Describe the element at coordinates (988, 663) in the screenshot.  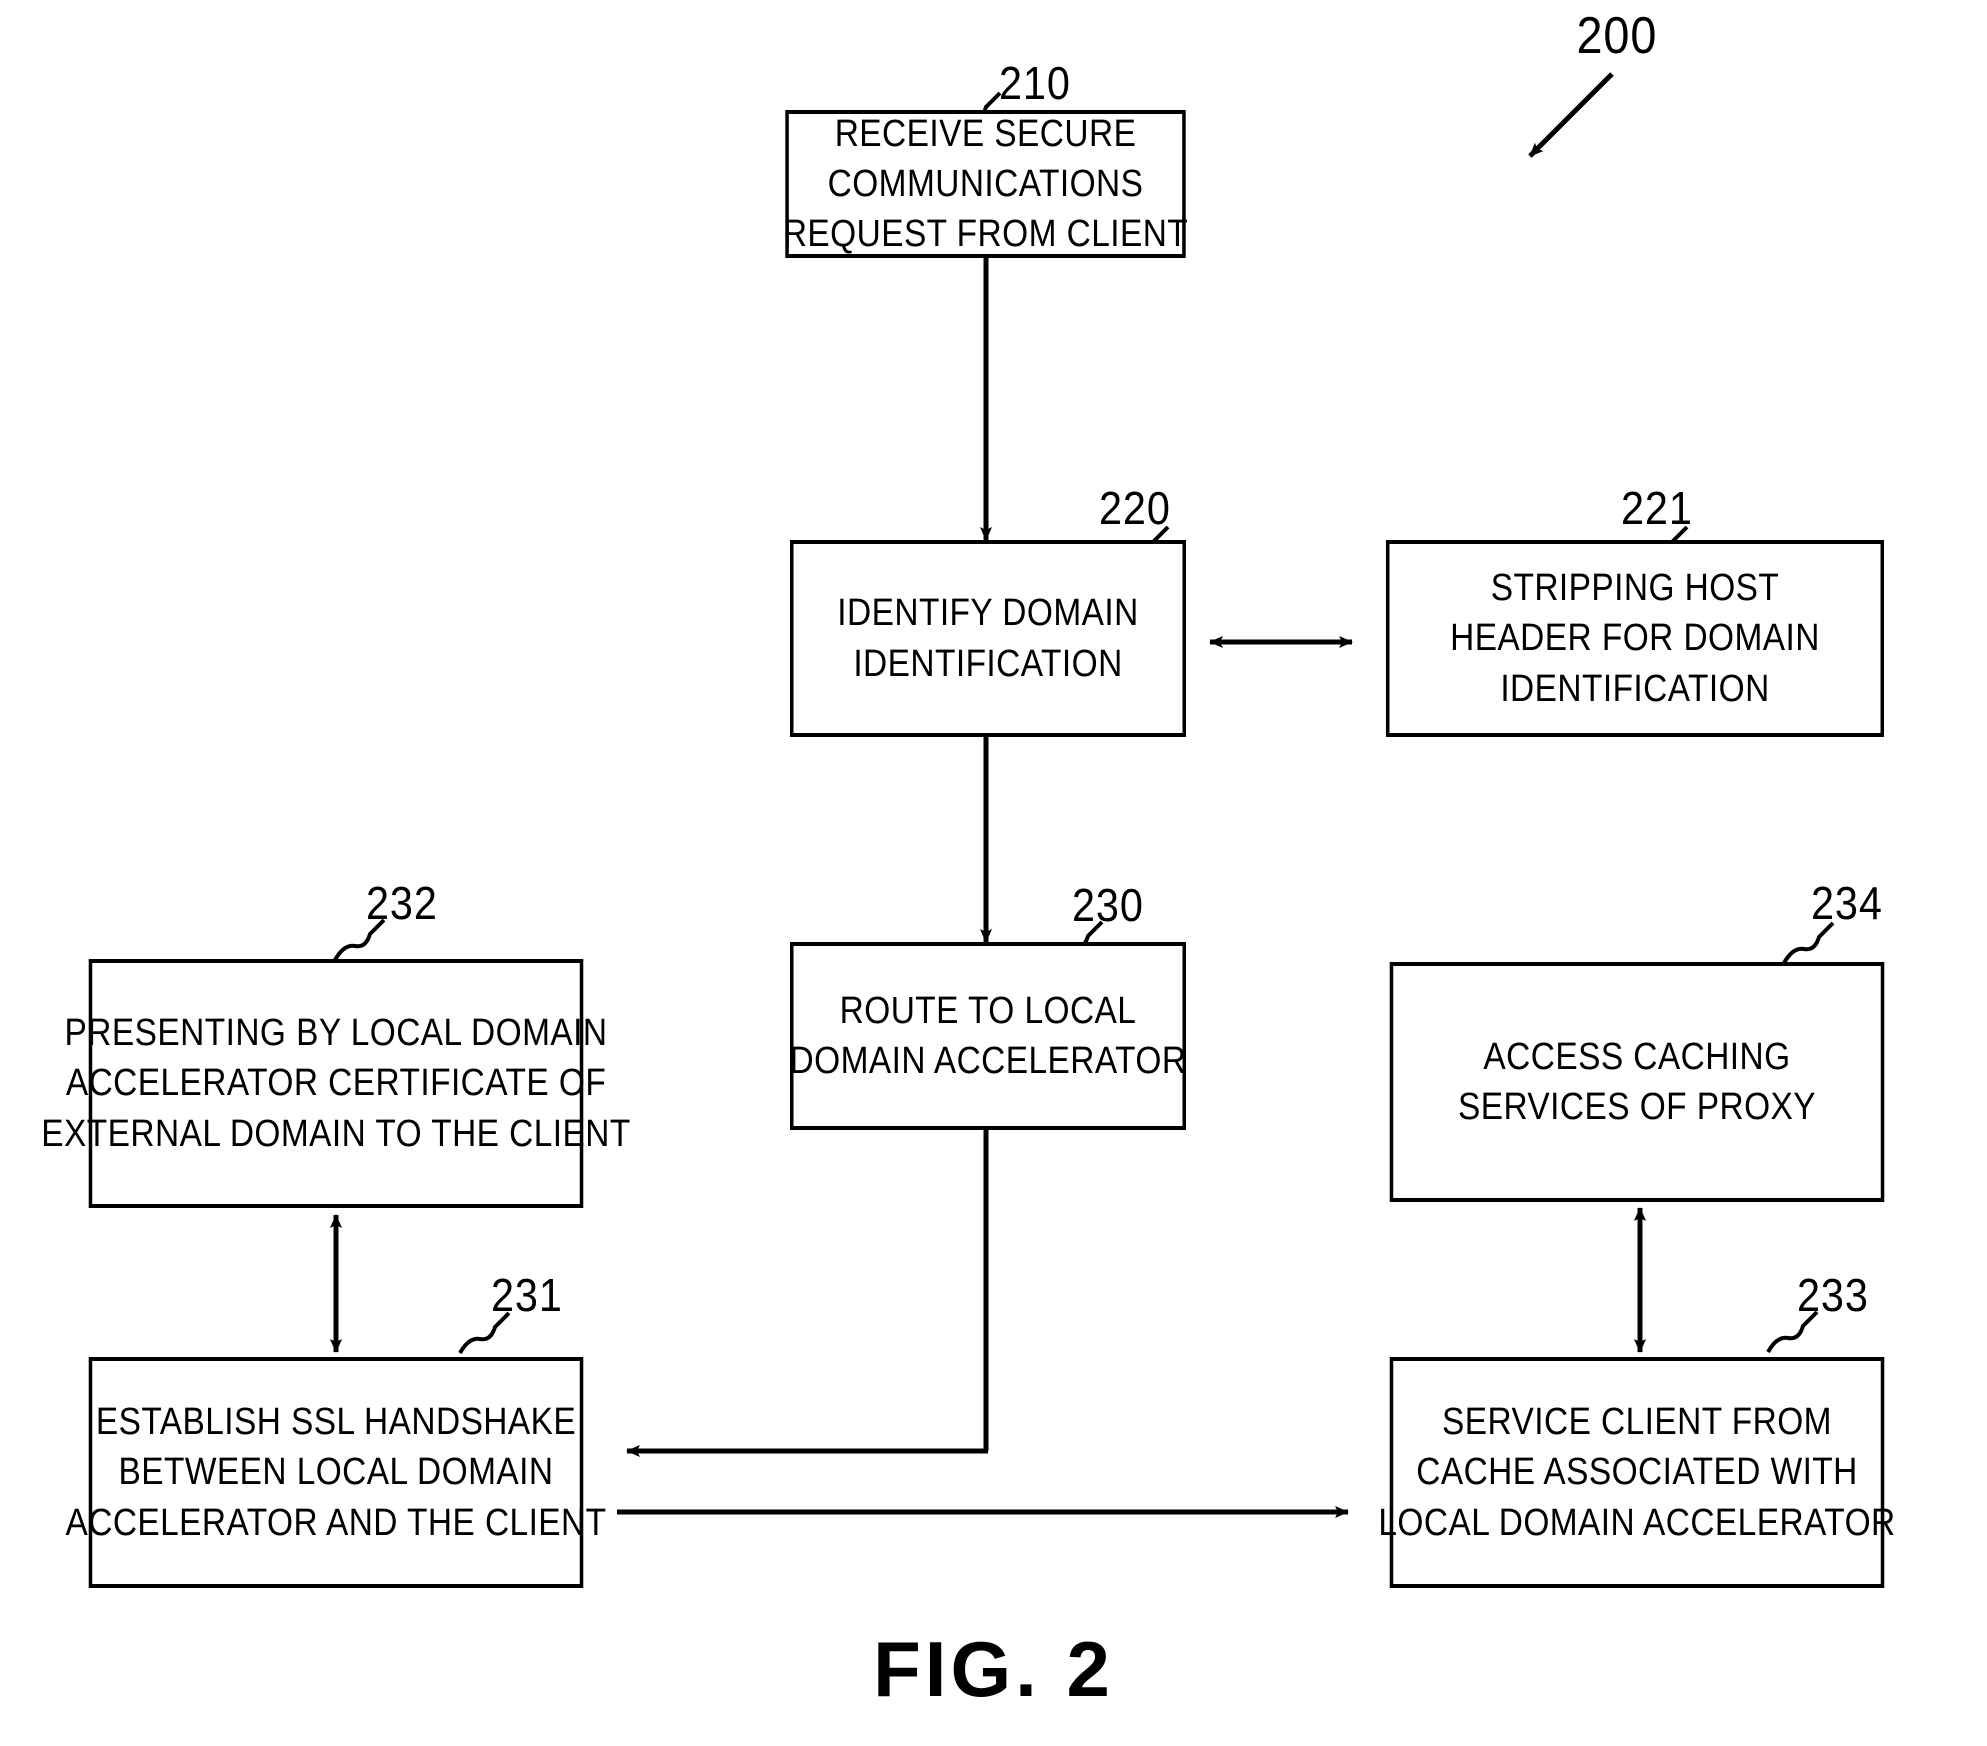
I see `node-220-line-2: IDENTIFICATION` at that location.